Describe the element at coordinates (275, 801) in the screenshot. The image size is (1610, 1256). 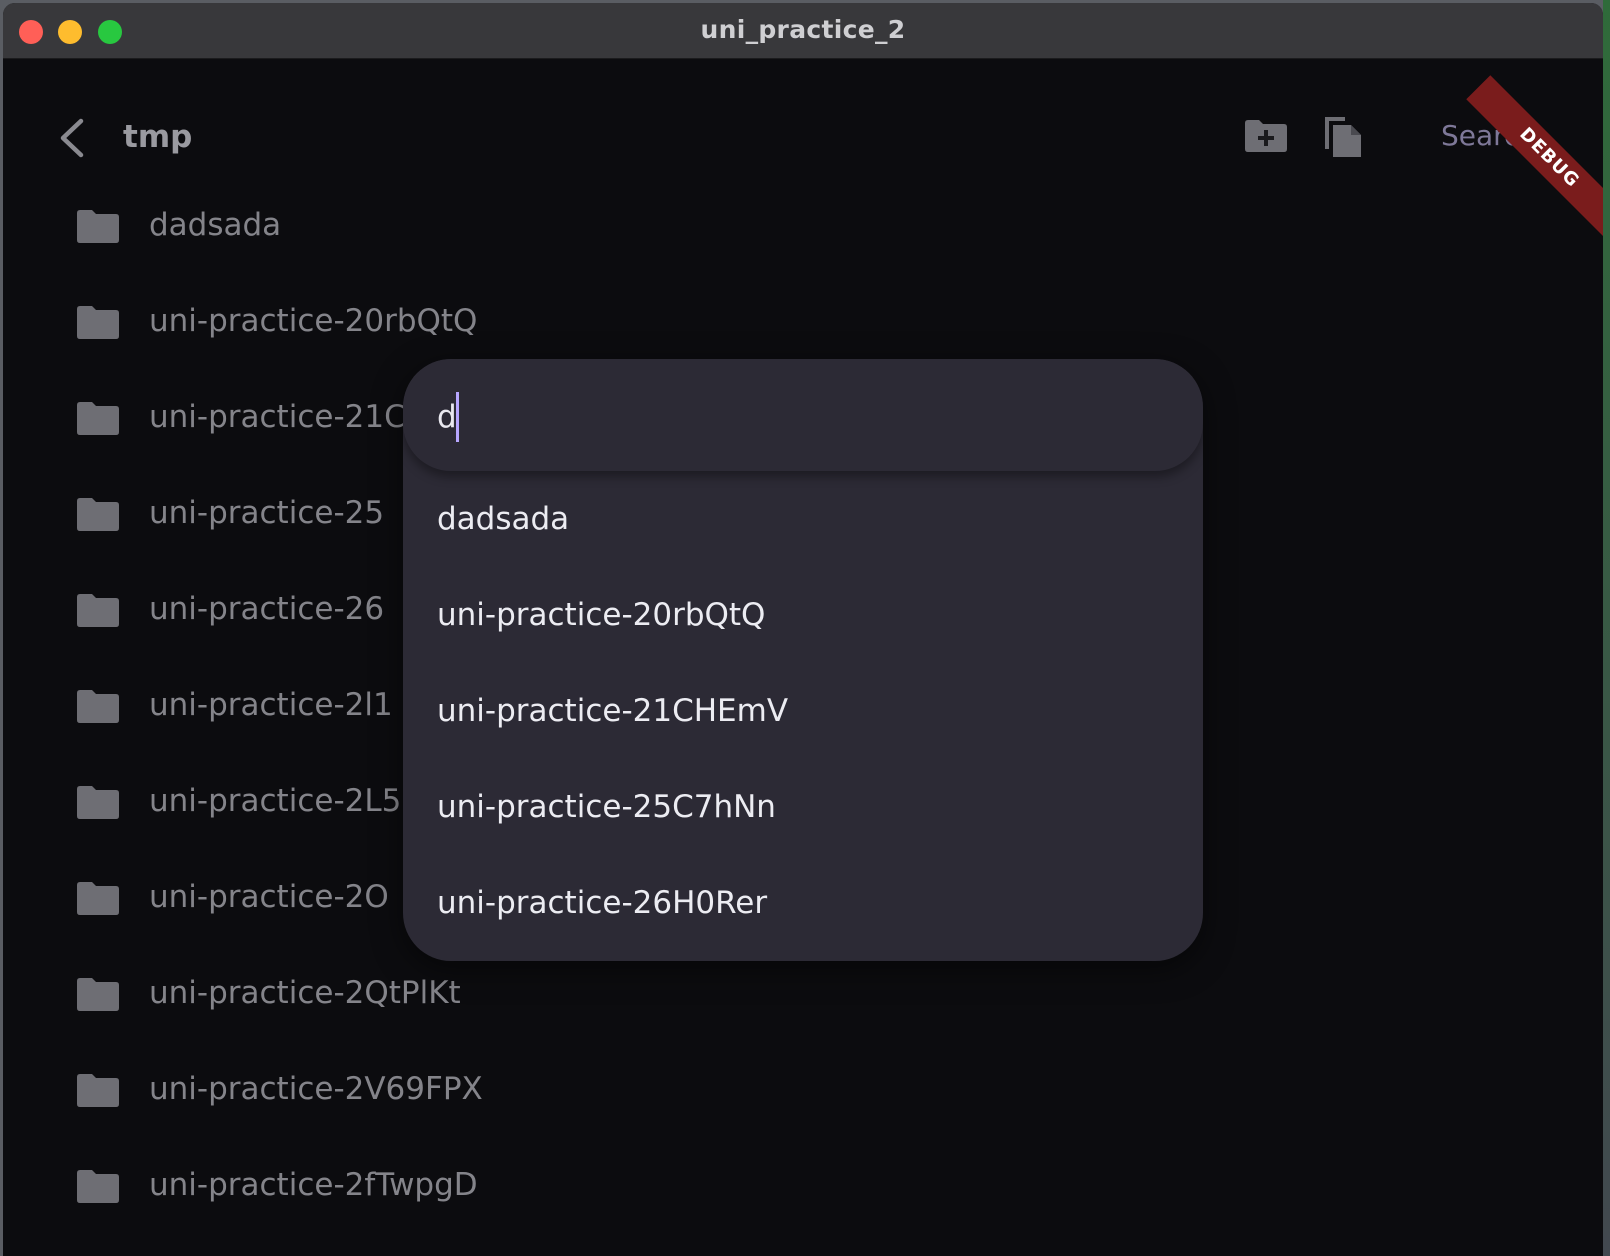
I see `file-name: uni-practice-2L5` at that location.